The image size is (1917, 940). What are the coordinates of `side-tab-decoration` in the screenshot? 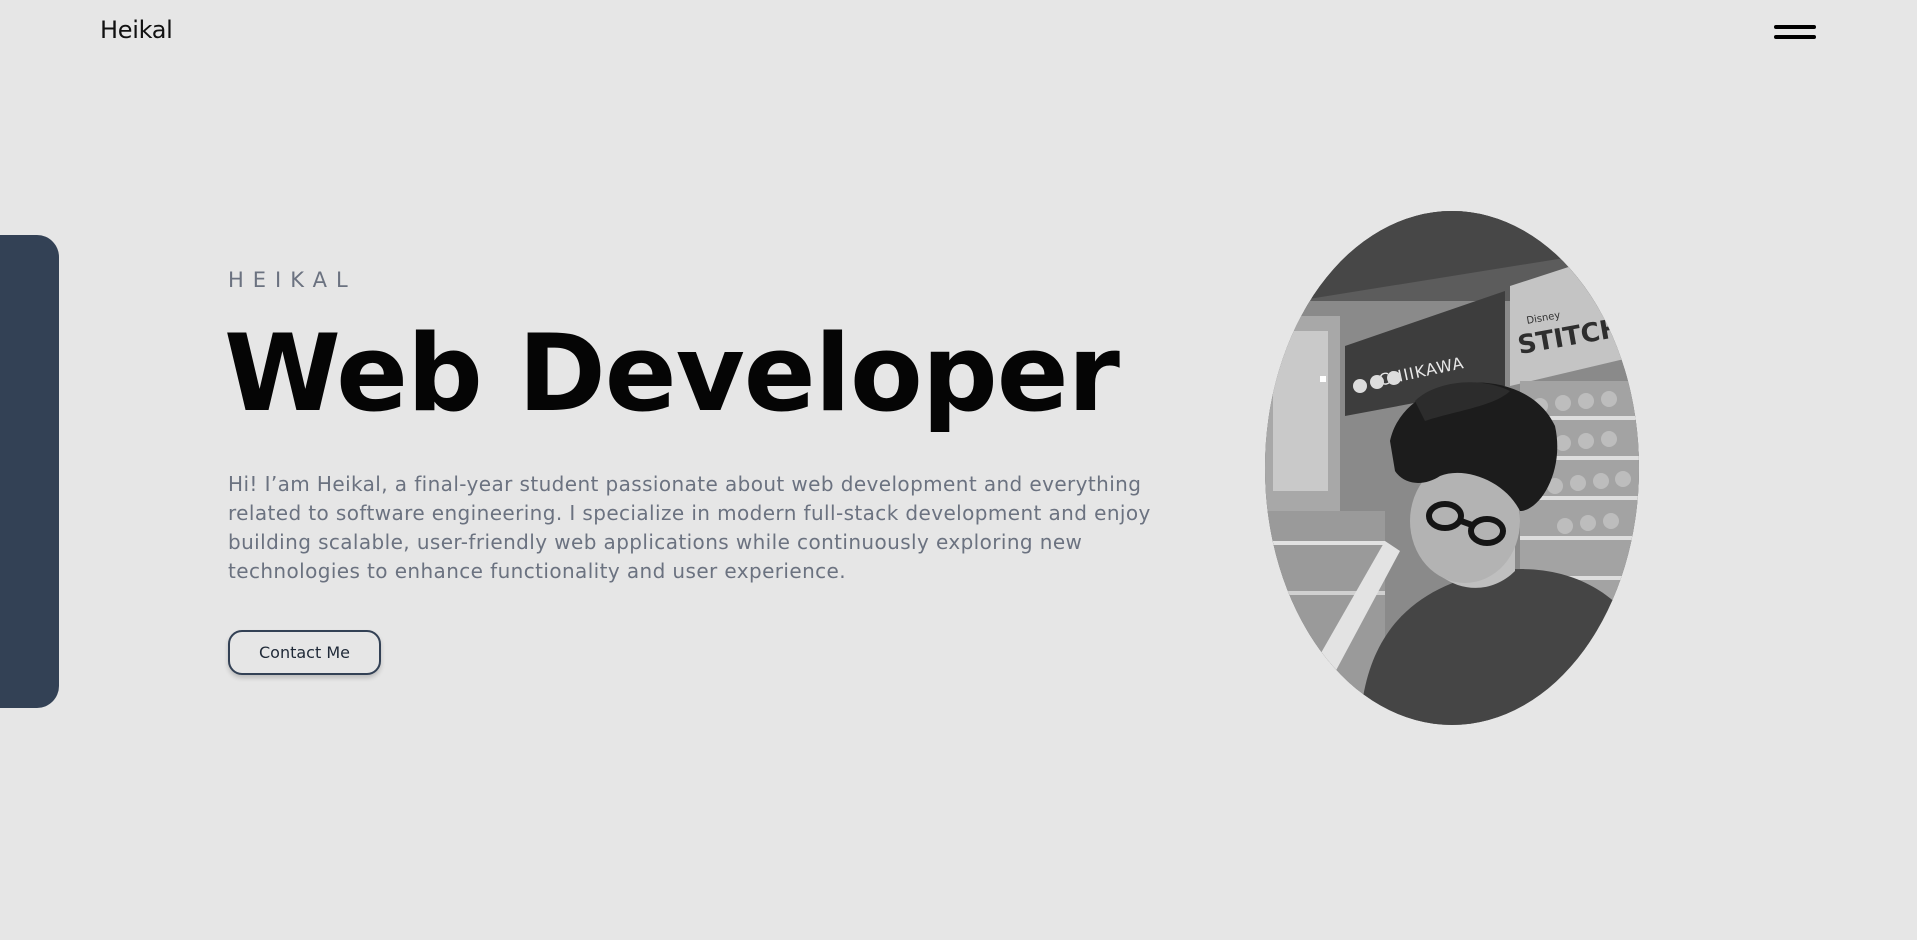 It's located at (29, 471).